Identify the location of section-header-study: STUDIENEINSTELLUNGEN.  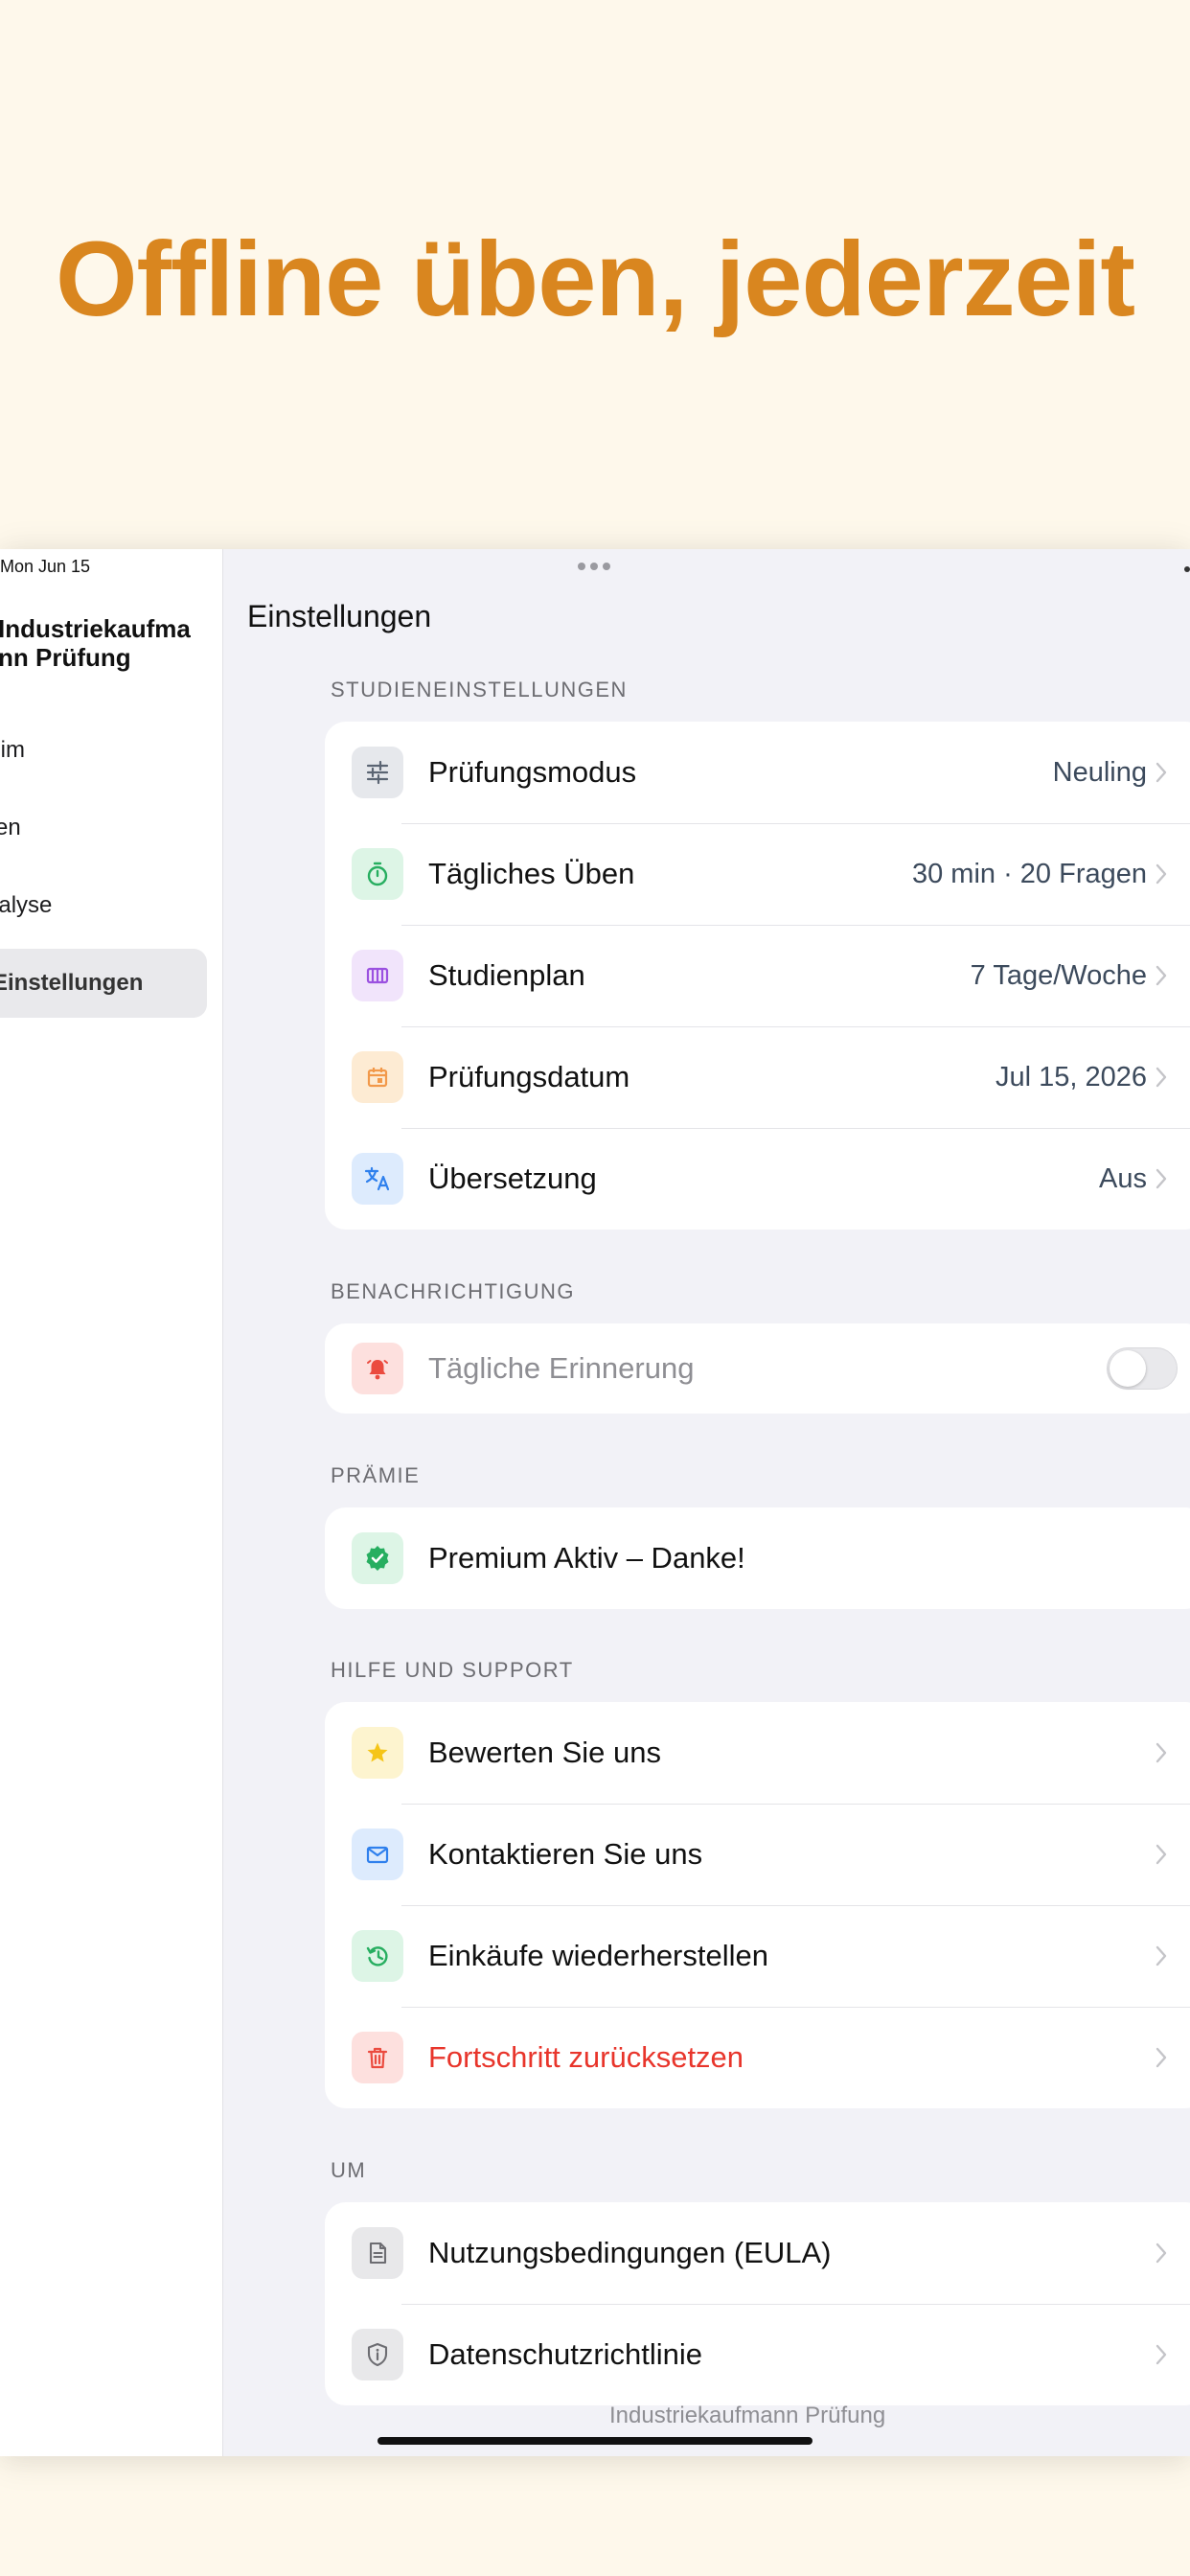
(480, 690).